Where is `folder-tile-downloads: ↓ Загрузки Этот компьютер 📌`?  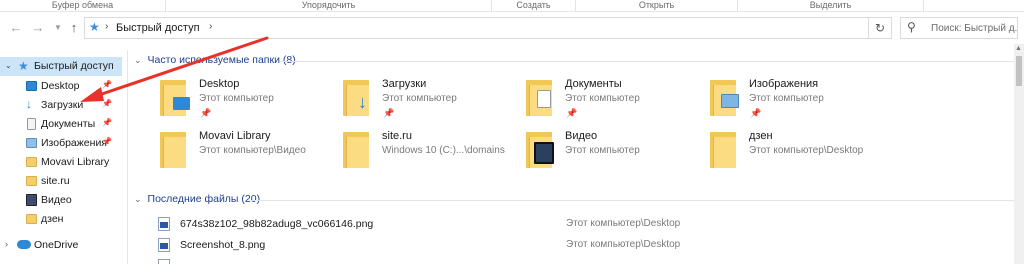
folder-tile-downloads: ↓ Загрузки Этот компьютер 📌 is located at coordinates (433, 103).